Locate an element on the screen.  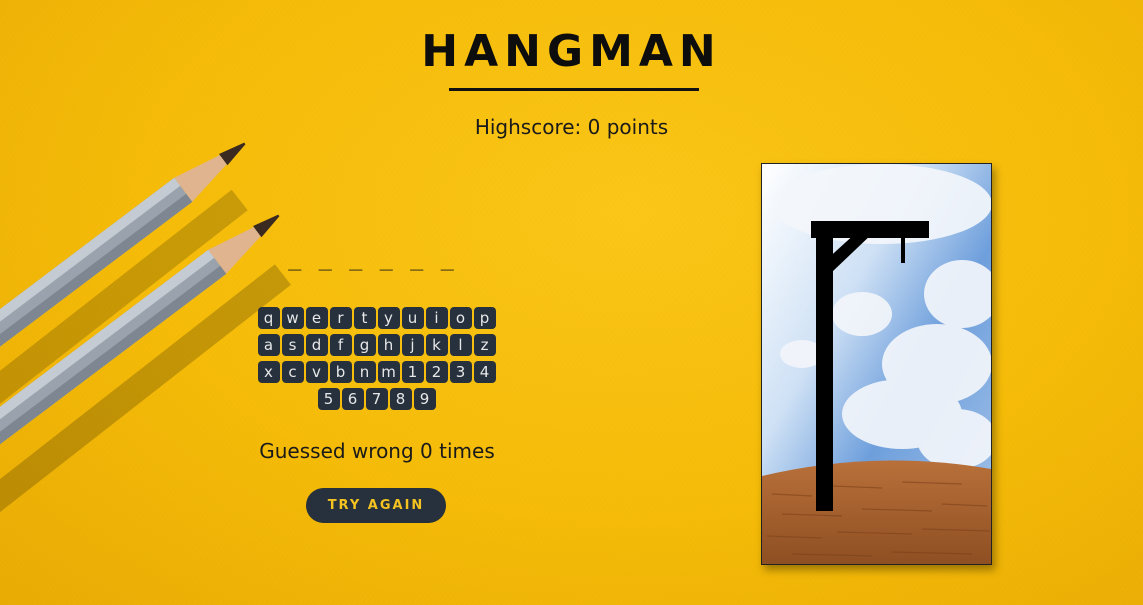
key-u: u is located at coordinates (412, 318).